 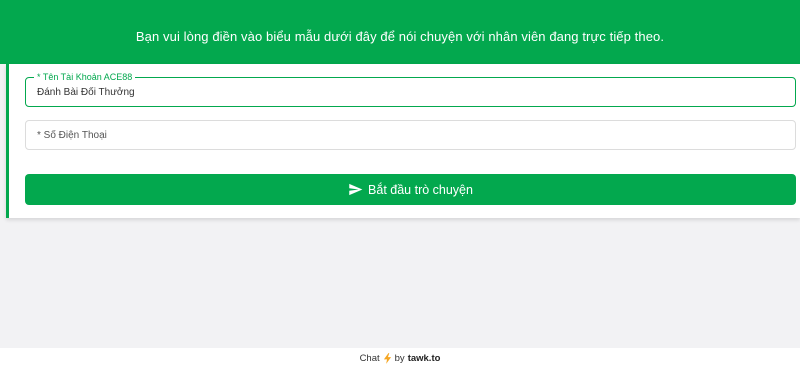 What do you see at coordinates (356, 189) in the screenshot?
I see `send-icon` at bounding box center [356, 189].